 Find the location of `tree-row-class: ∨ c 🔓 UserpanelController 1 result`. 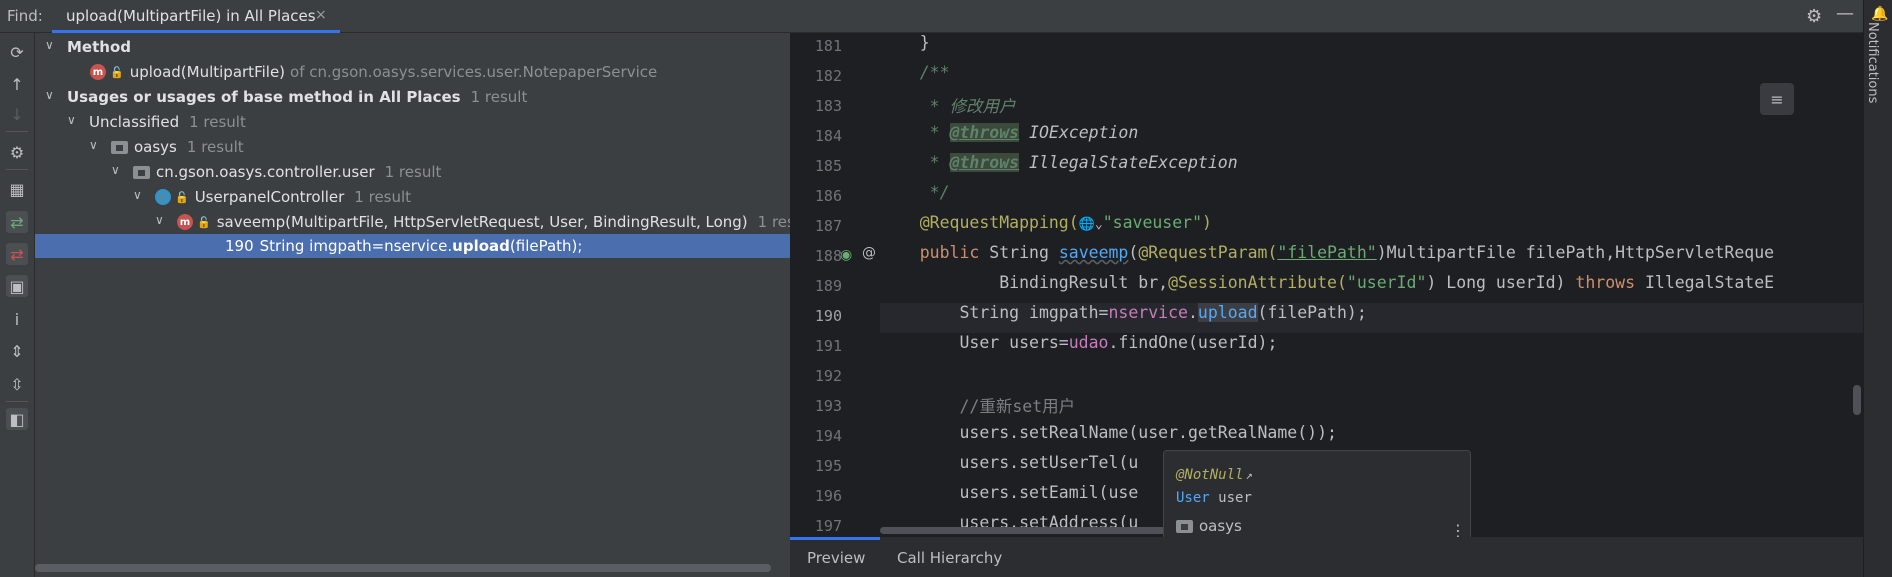

tree-row-class: ∨ c 🔓 UserpanelController 1 result is located at coordinates (412, 197).